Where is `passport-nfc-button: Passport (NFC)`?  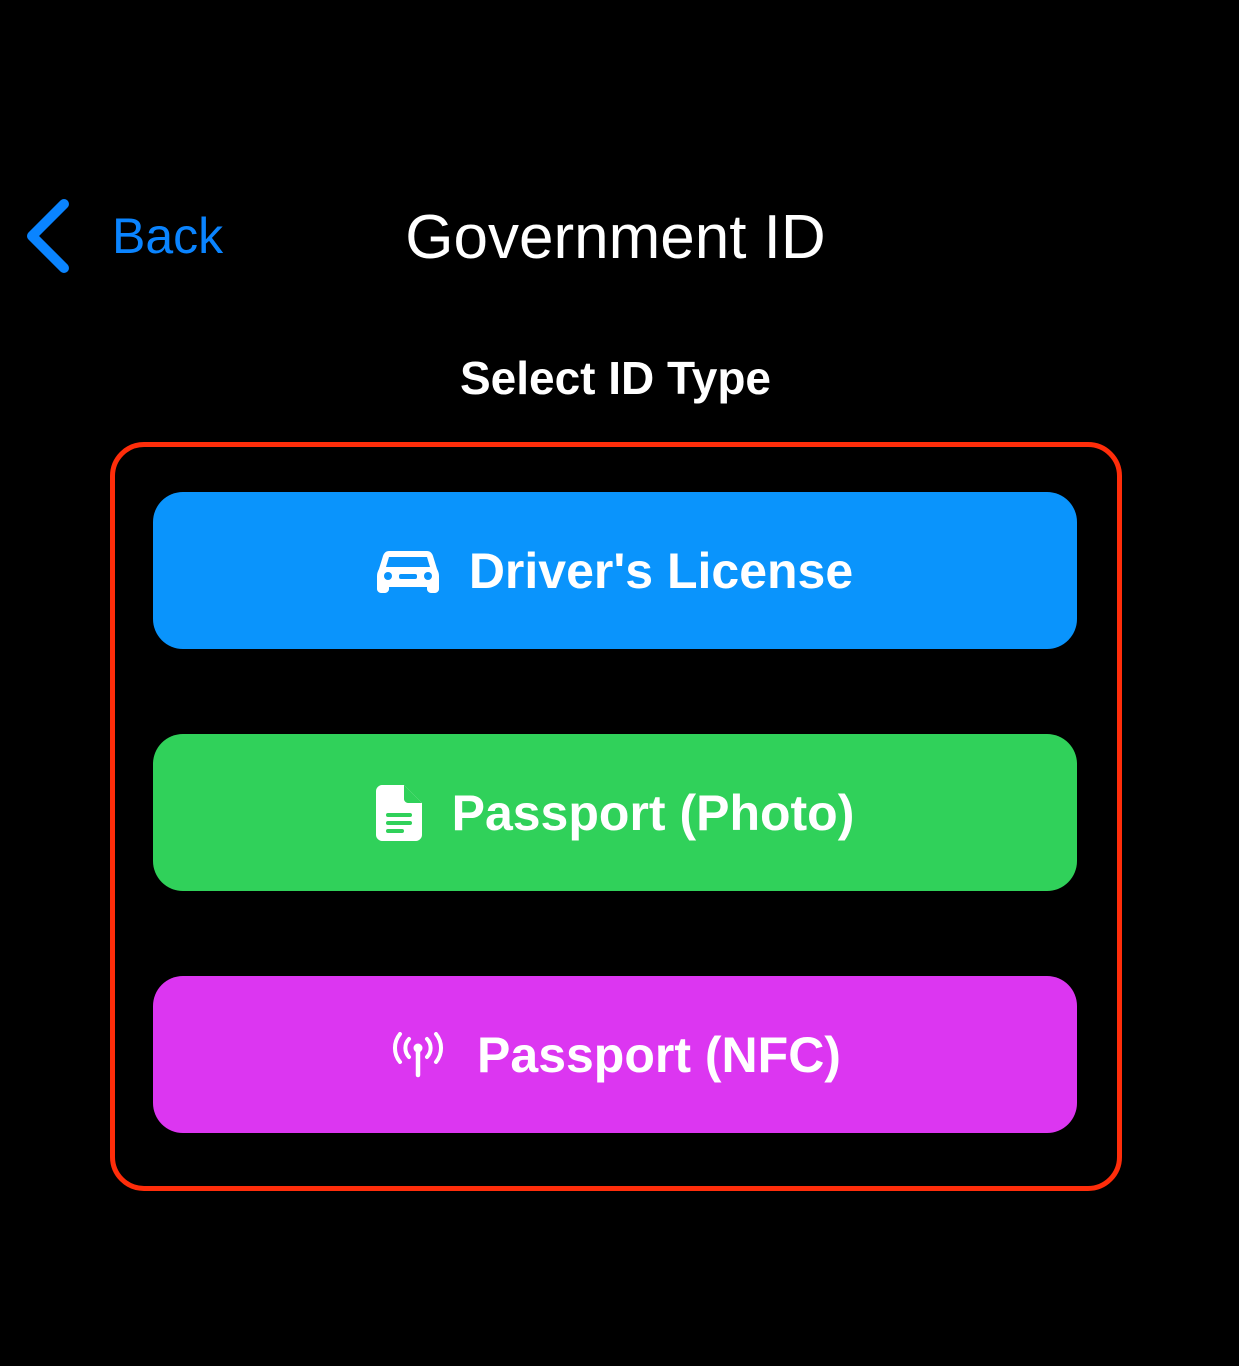
passport-nfc-button: Passport (NFC) is located at coordinates (615, 1054).